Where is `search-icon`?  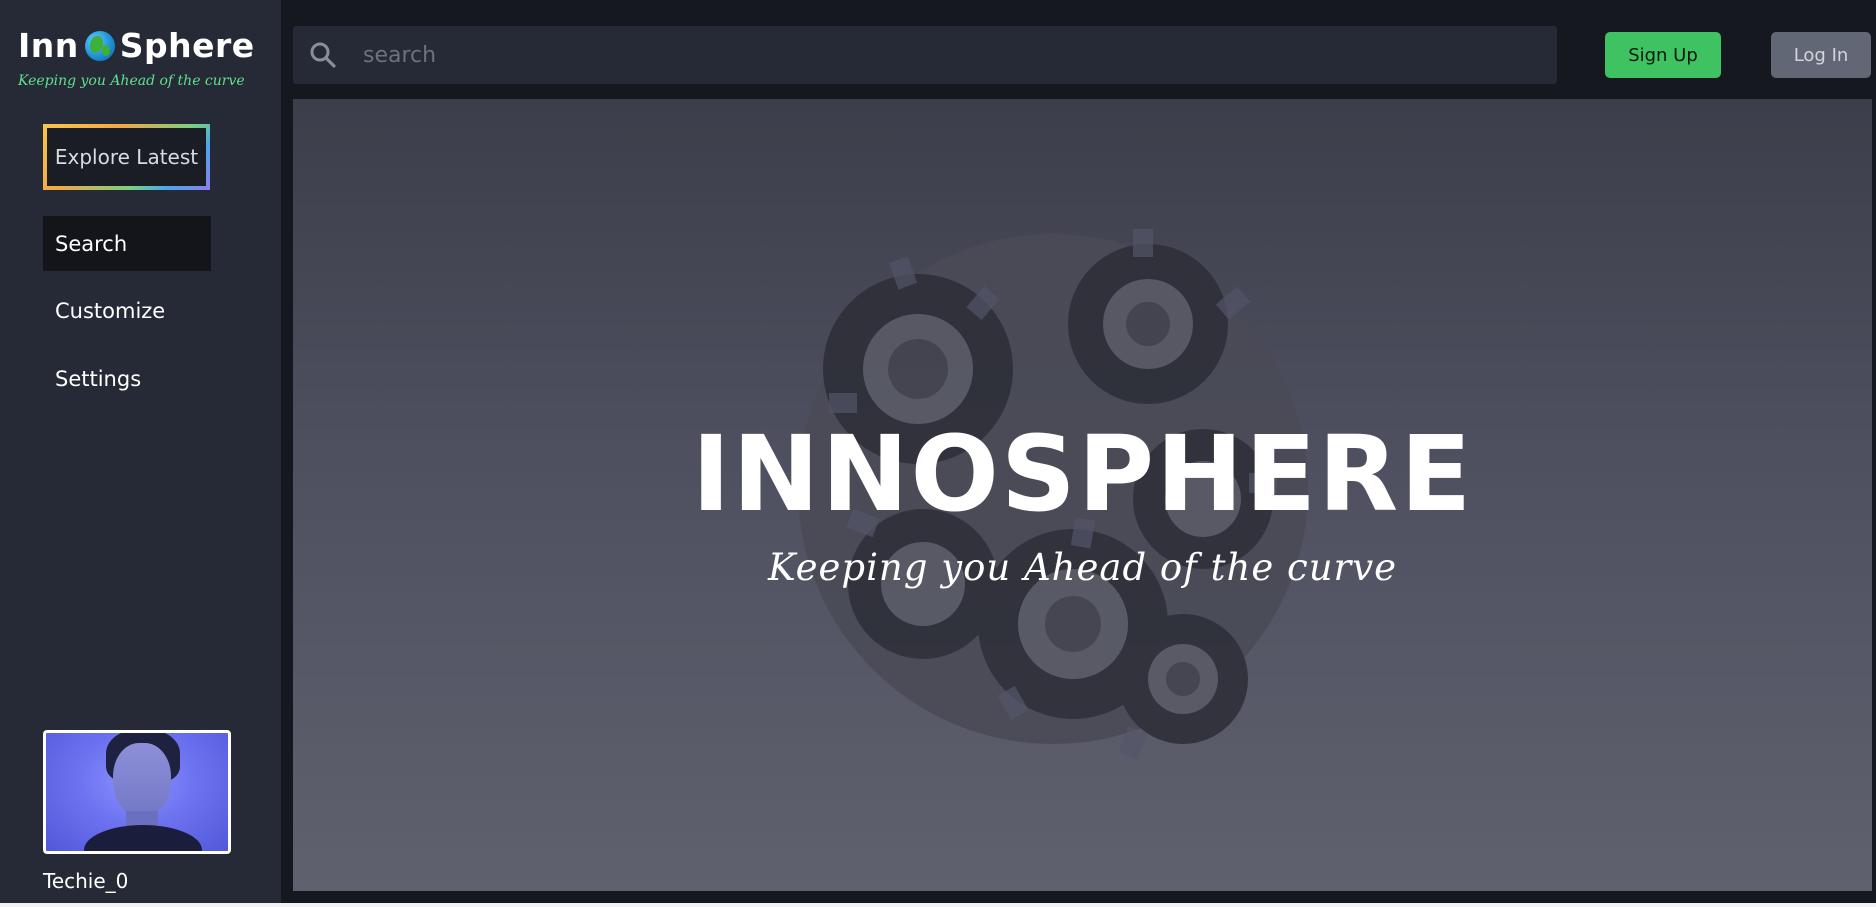
search-icon is located at coordinates (323, 55).